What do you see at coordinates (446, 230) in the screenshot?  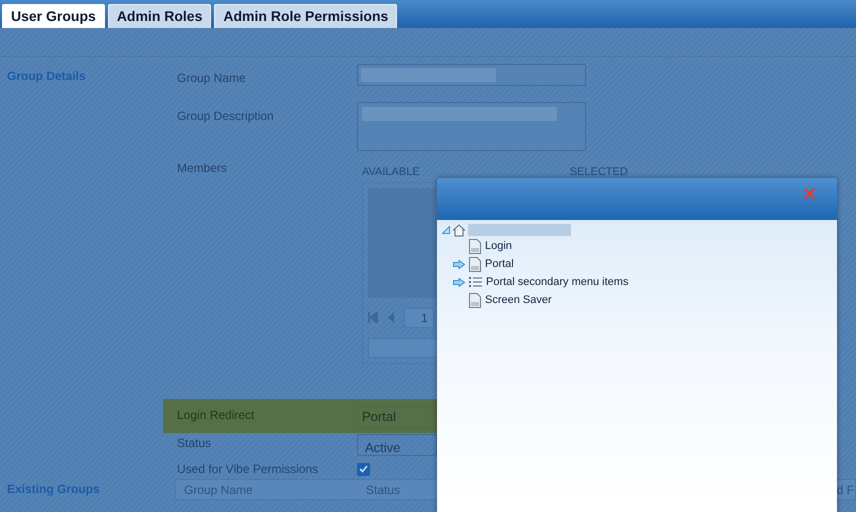 I see `collapse-triangle-icon` at bounding box center [446, 230].